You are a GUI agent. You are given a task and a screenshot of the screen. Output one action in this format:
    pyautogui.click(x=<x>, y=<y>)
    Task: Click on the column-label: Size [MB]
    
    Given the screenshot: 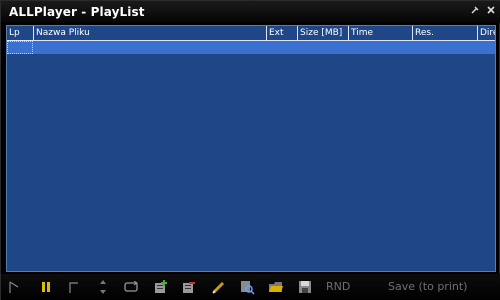 What is the action you would take?
    pyautogui.click(x=321, y=33)
    